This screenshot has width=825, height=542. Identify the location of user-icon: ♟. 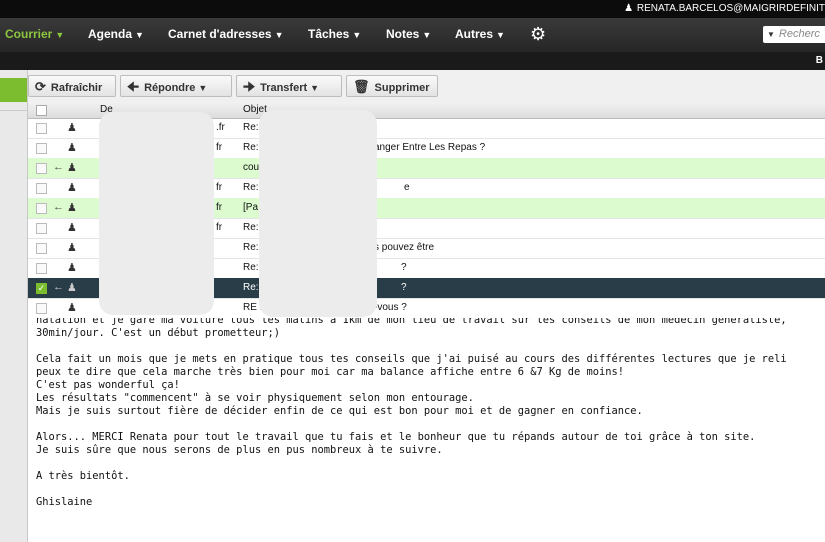
(629, 8).